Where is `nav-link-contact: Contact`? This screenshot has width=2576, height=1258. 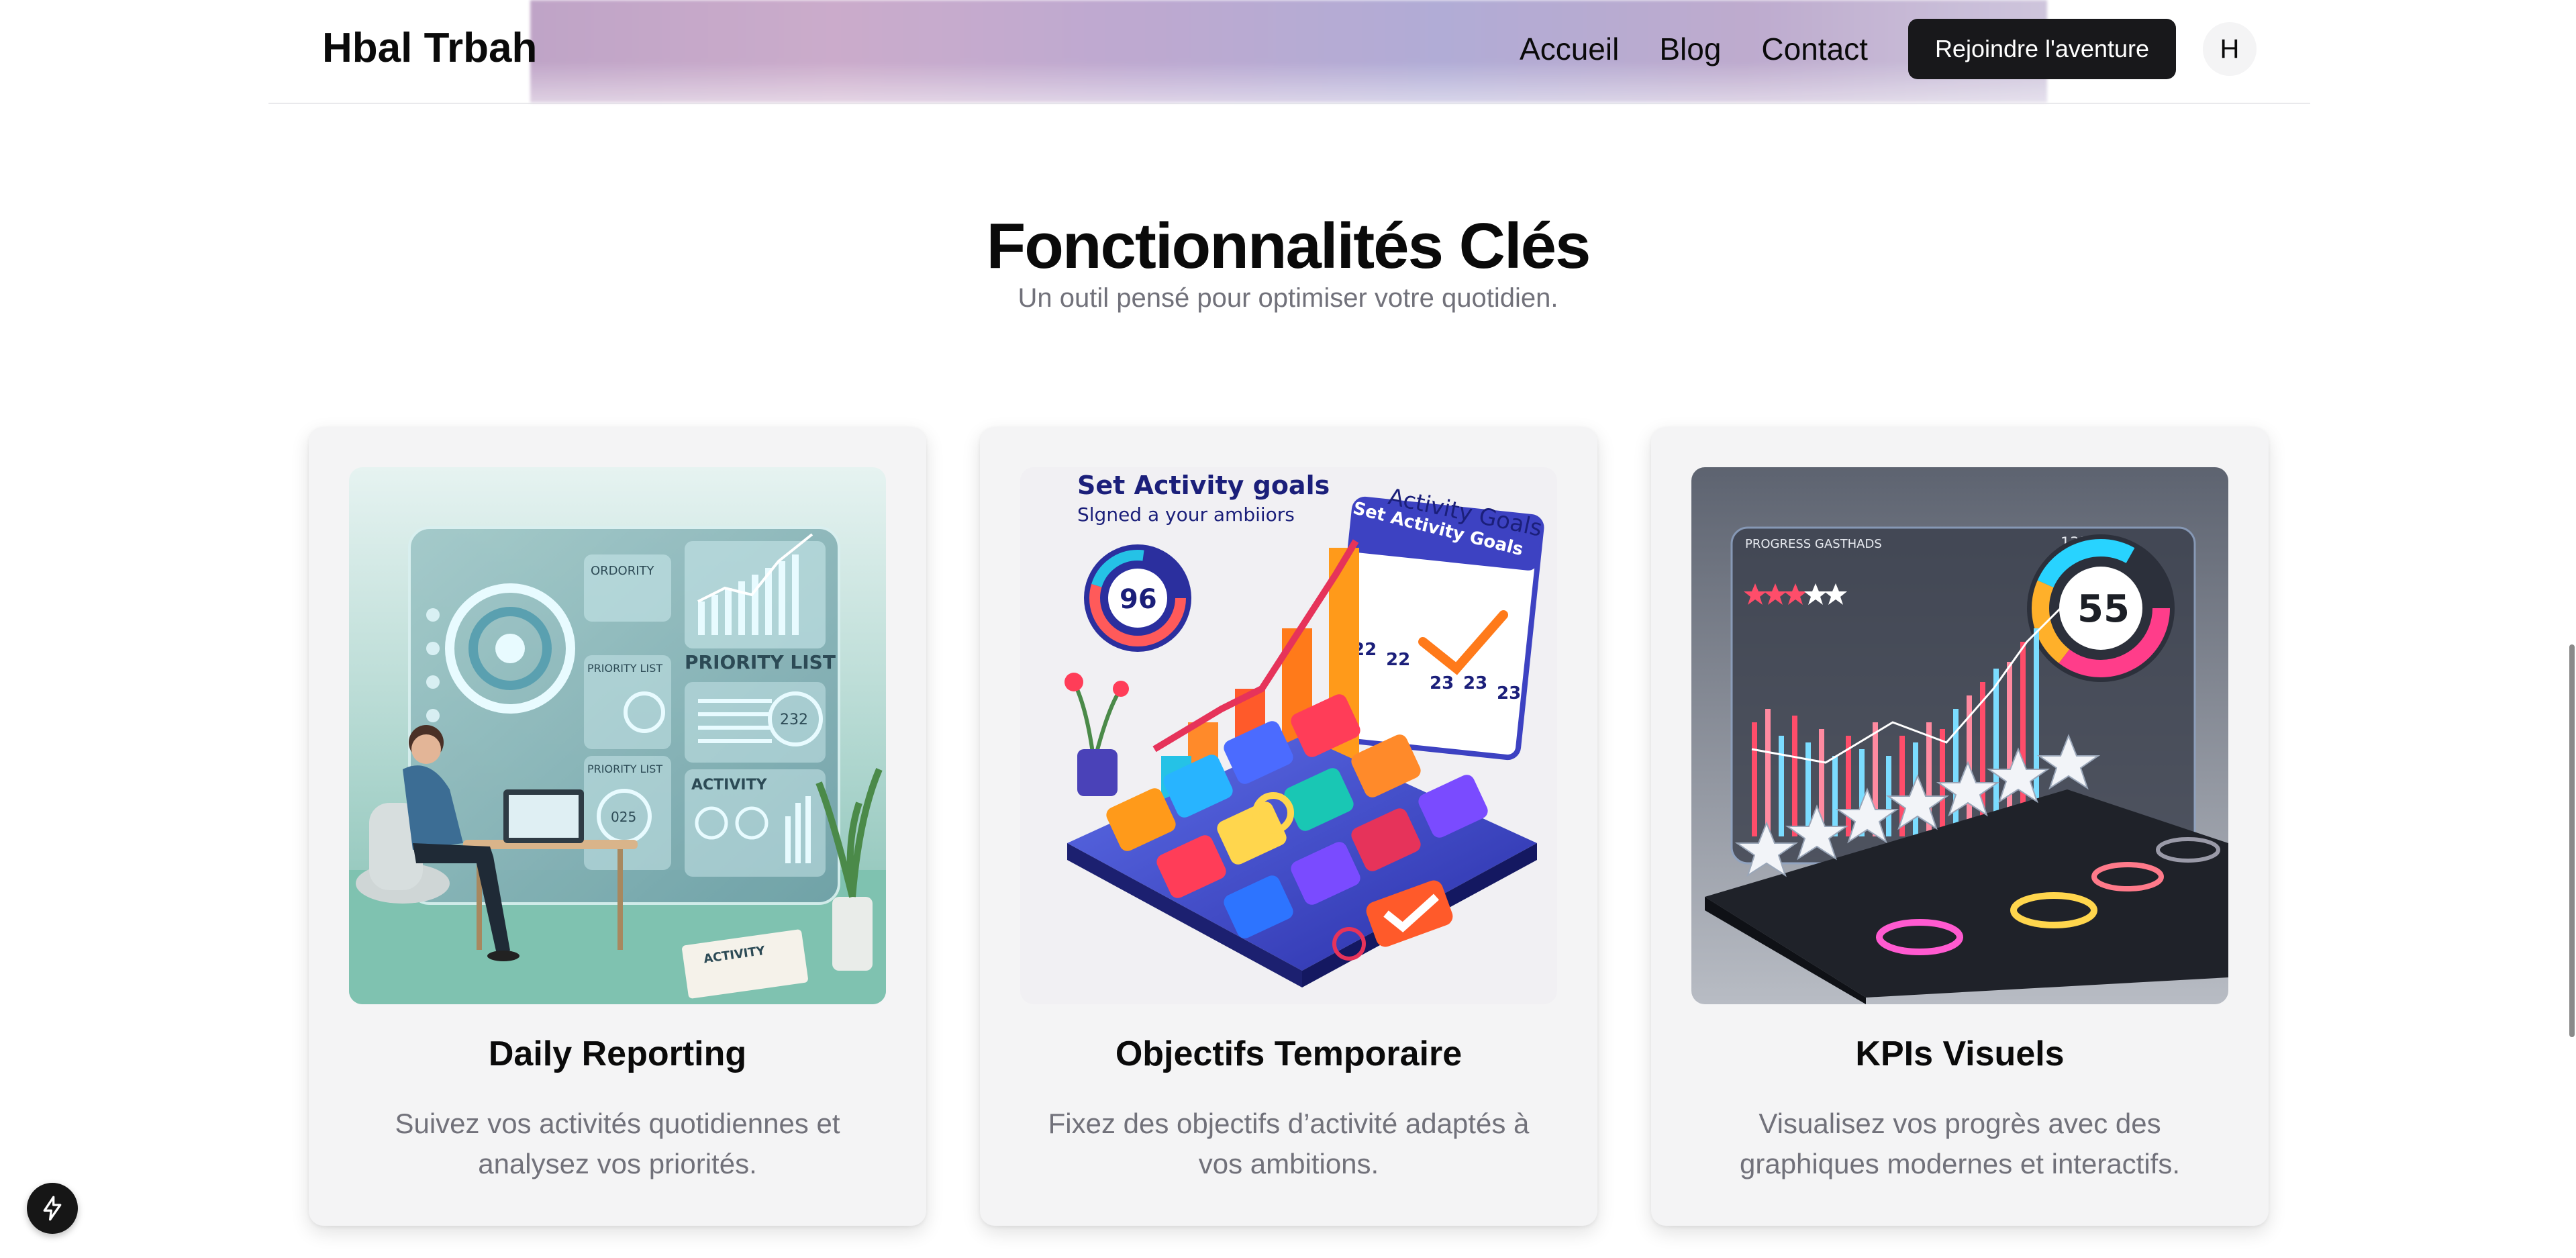 nav-link-contact: Contact is located at coordinates (1814, 49).